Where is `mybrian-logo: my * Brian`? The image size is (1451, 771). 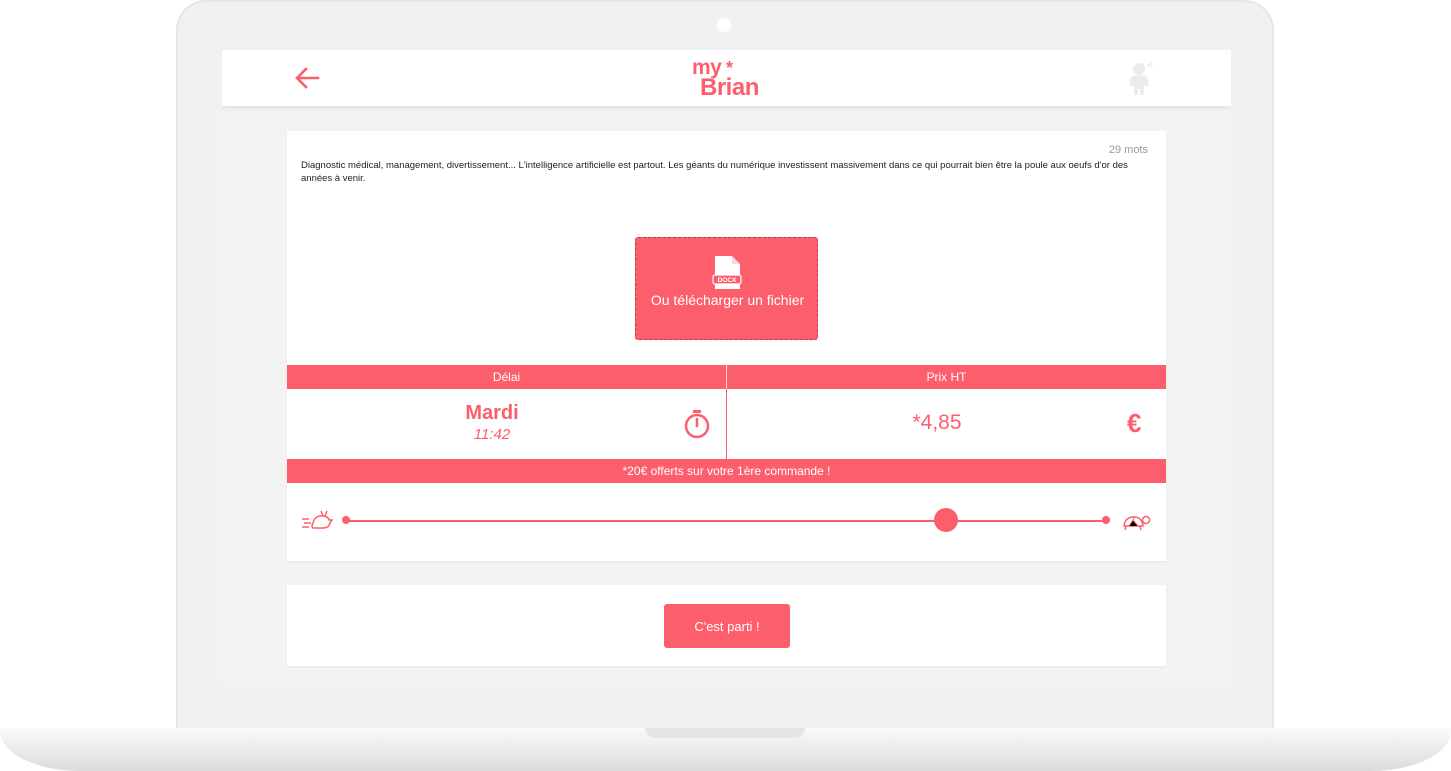 mybrian-logo: my * Brian is located at coordinates (727, 79).